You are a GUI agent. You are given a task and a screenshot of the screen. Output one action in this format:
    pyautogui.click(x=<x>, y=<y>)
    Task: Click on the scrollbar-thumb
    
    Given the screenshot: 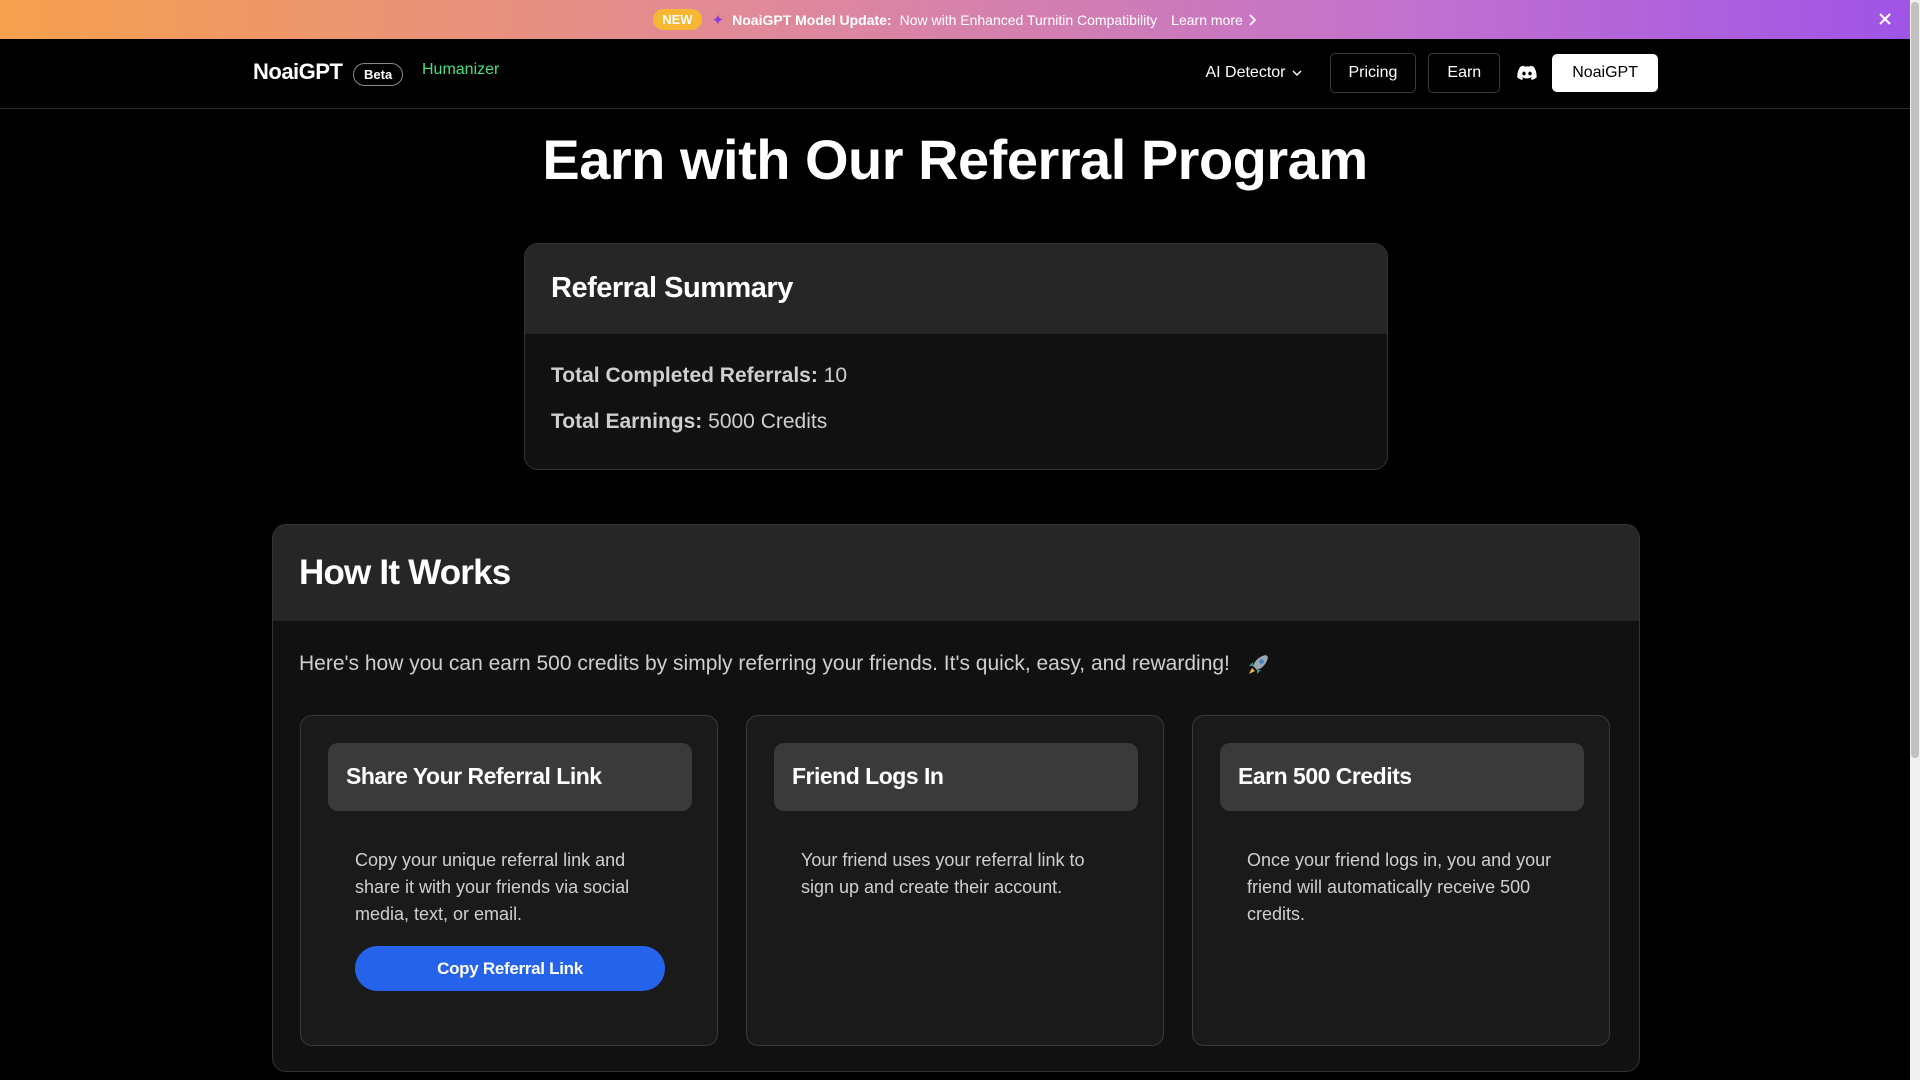 What is the action you would take?
    pyautogui.click(x=1915, y=380)
    